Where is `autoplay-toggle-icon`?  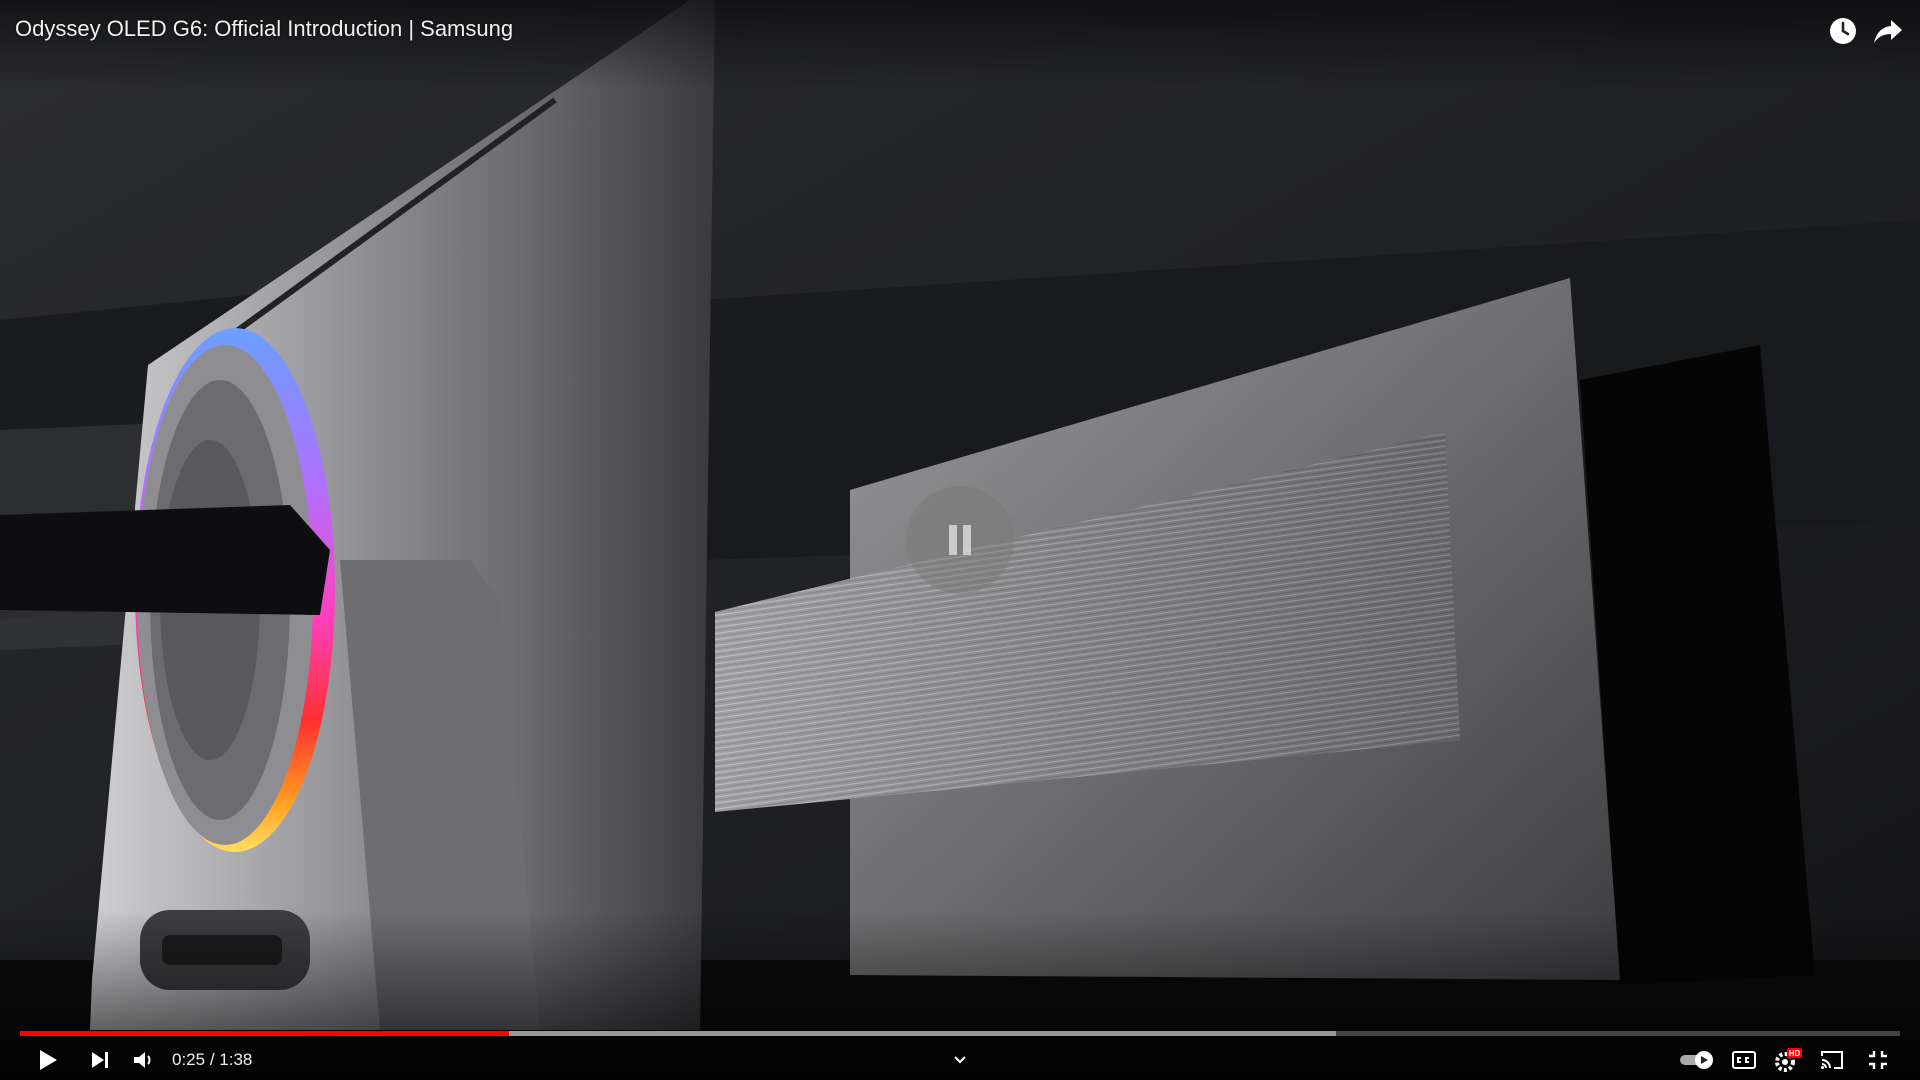 autoplay-toggle-icon is located at coordinates (1696, 1060).